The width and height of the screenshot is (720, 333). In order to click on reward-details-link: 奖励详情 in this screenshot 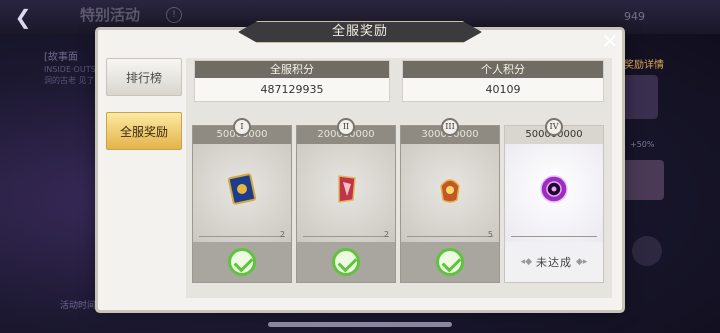, I will do `click(644, 63)`.